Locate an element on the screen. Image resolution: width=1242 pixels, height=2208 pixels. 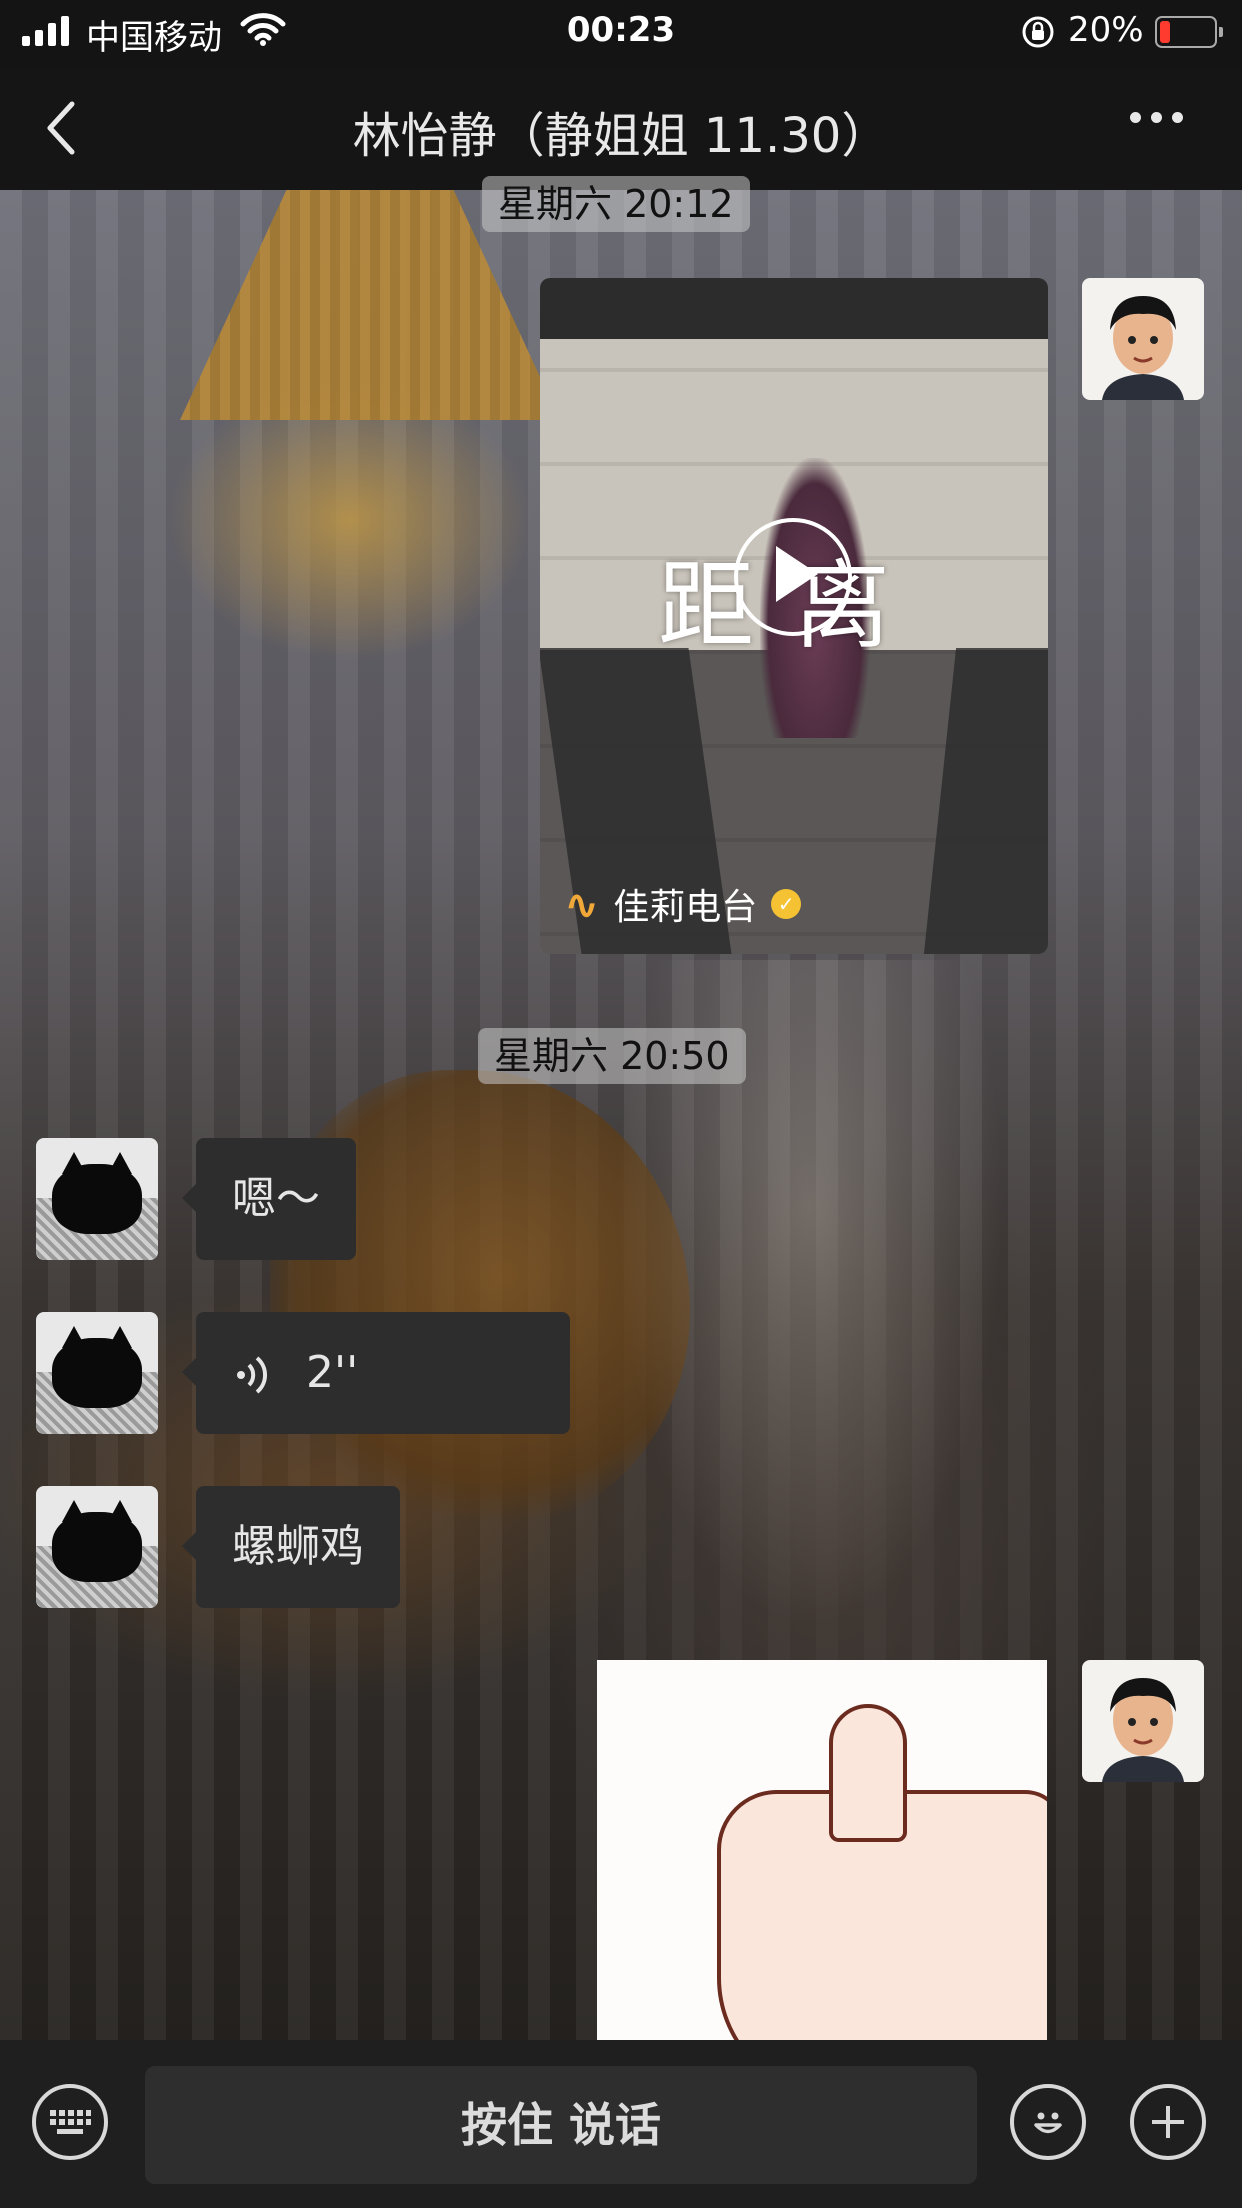
voice-wave-icon is located at coordinates (252, 1375).